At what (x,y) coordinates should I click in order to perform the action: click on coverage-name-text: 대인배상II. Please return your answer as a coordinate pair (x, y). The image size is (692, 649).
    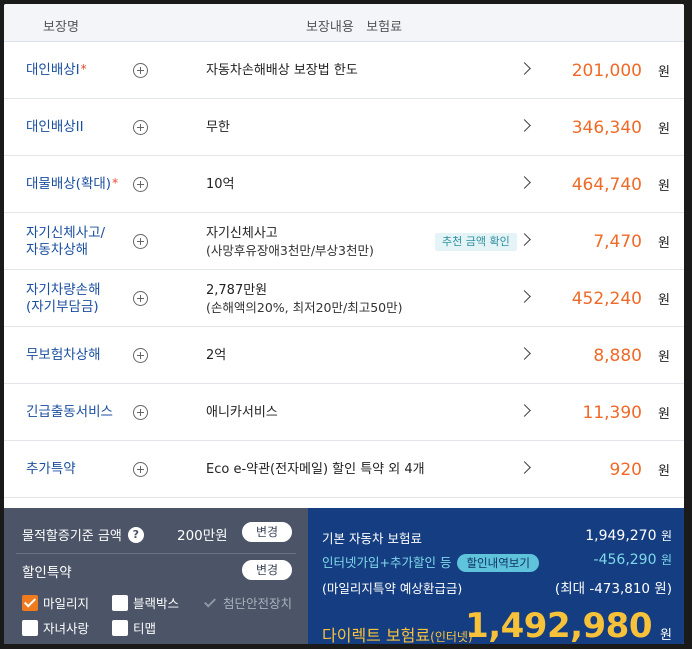
    Looking at the image, I should click on (55, 127).